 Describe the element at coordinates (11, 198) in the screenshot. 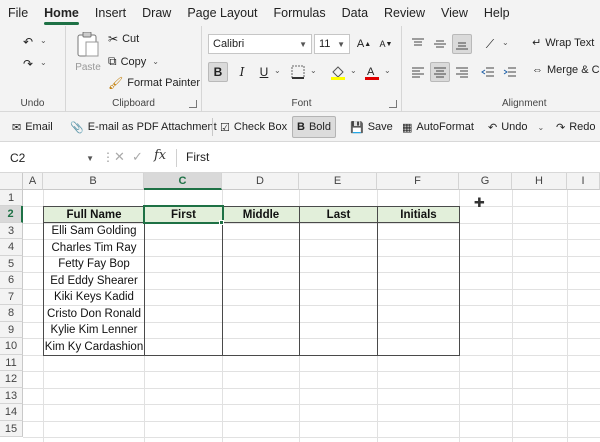

I see `row-header-1: 1` at that location.